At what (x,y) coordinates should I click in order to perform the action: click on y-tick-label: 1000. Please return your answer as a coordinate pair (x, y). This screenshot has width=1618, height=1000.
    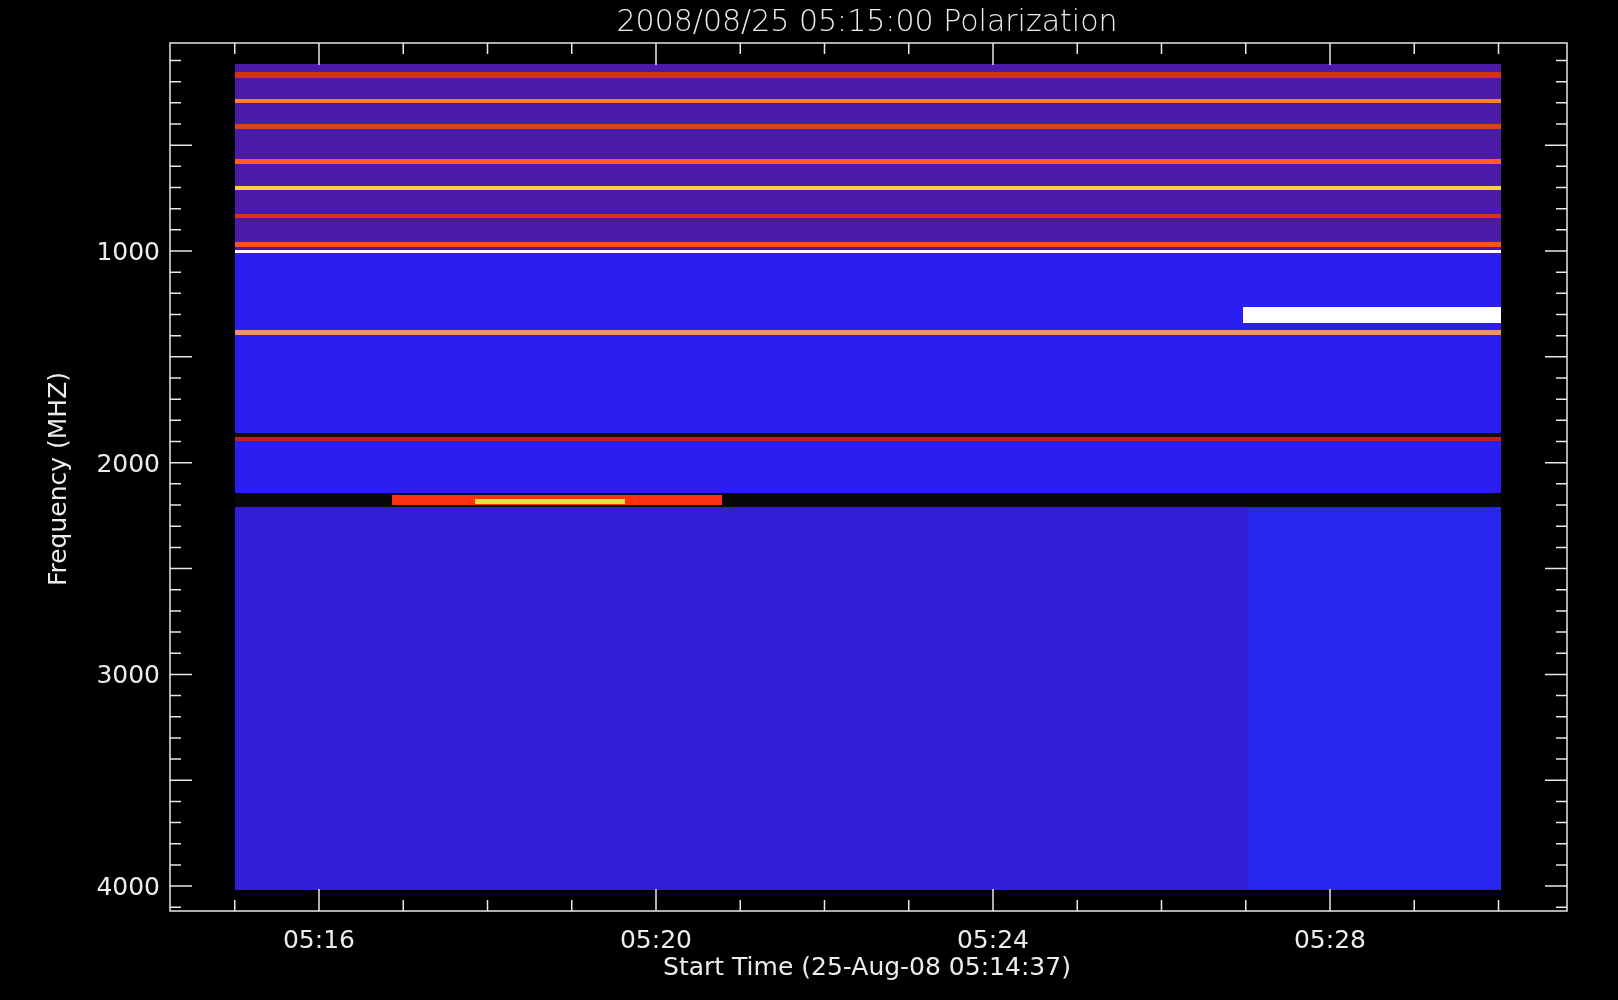
    Looking at the image, I should click on (128, 251).